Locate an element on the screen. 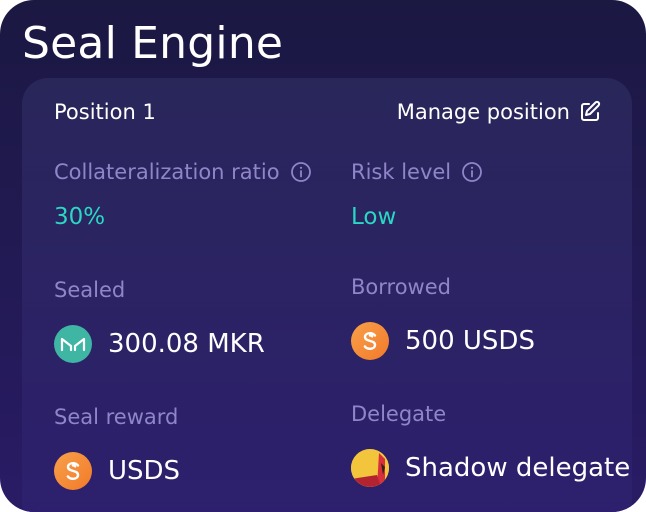  delegate-label: Delegate is located at coordinates (399, 414).